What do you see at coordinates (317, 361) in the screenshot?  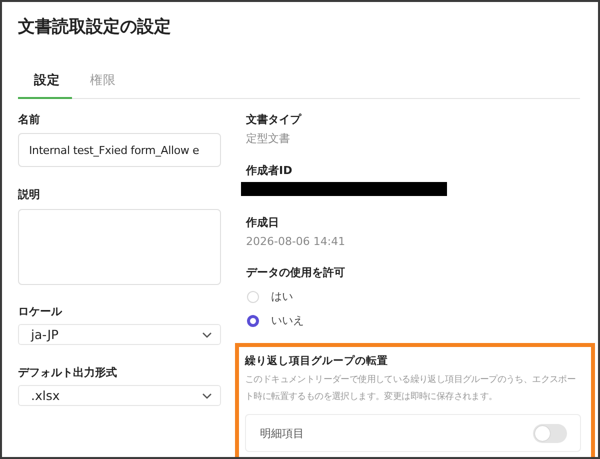 I see `section-title: 繰り返し項目グループの転置` at bounding box center [317, 361].